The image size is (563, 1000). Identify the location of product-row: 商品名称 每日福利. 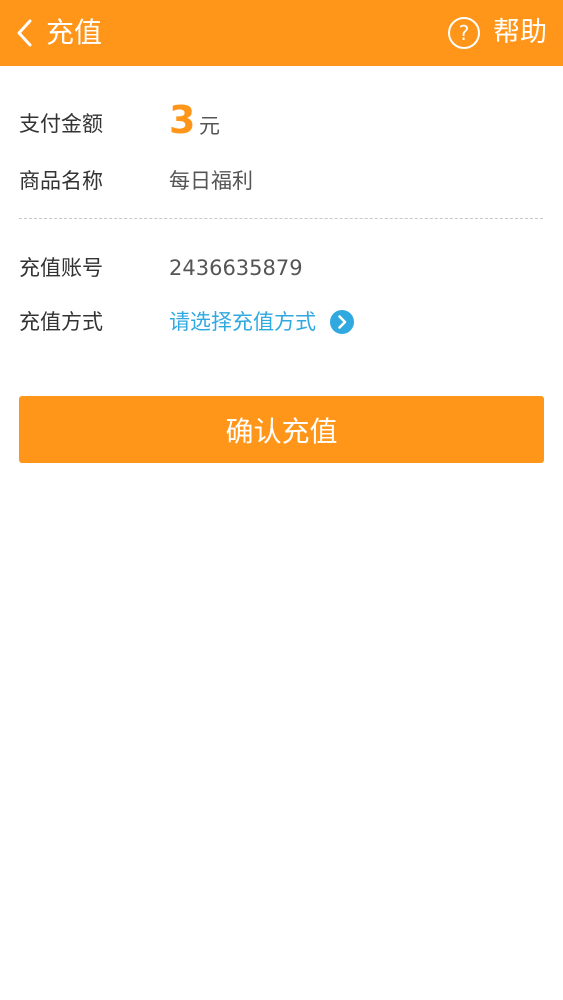
(281, 181).